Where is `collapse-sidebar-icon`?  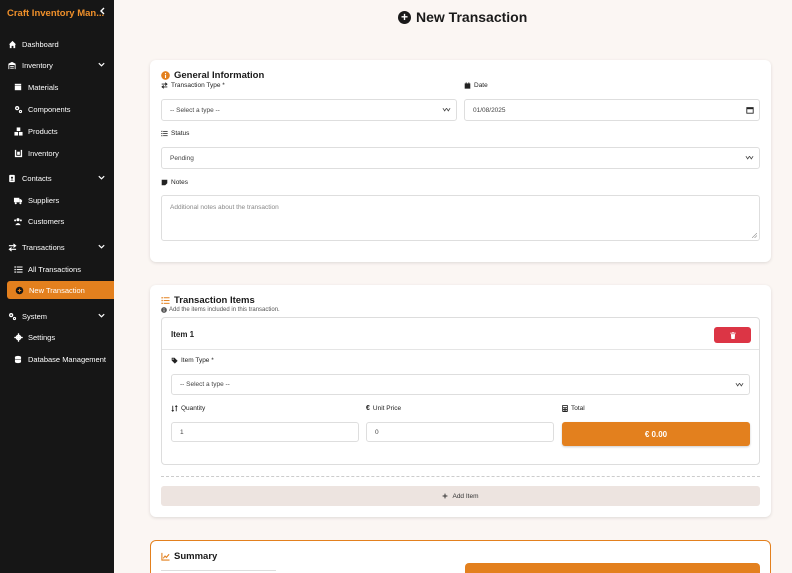
collapse-sidebar-icon is located at coordinates (103, 13).